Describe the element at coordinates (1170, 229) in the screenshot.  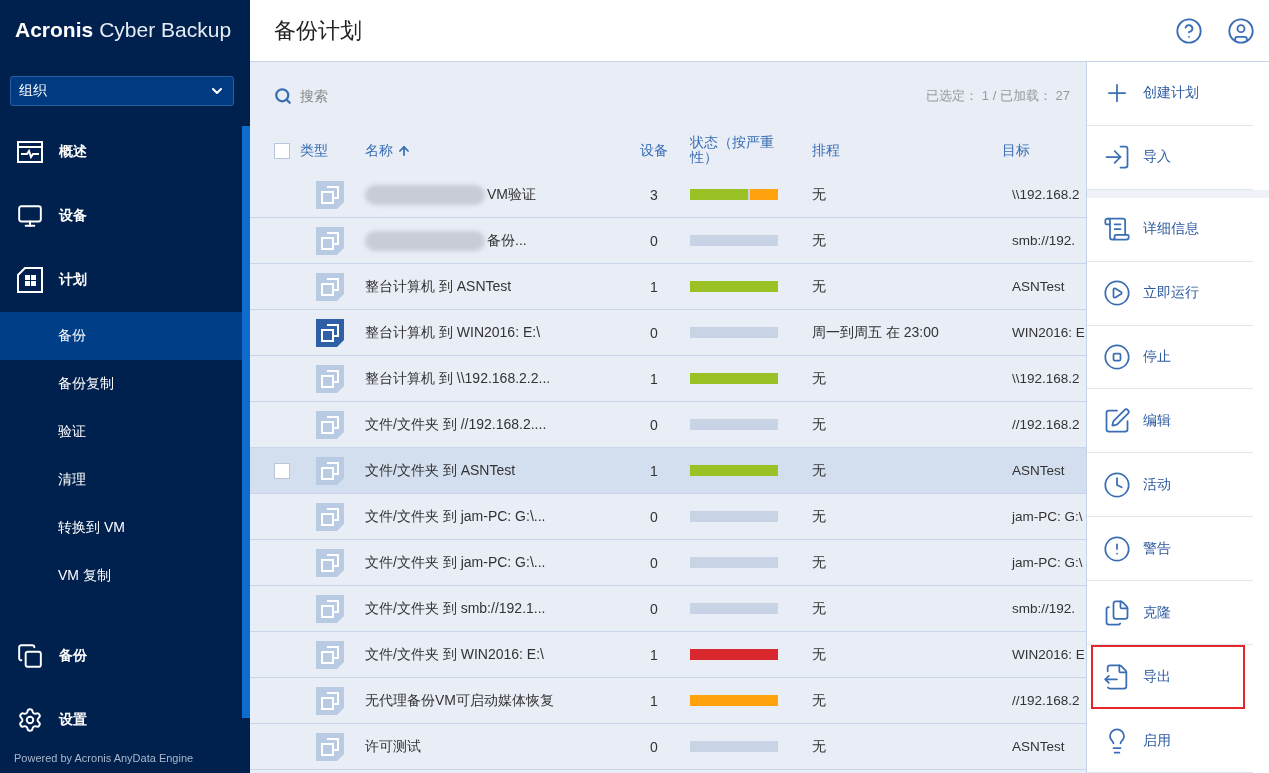
I see `action-item: 详细信息` at that location.